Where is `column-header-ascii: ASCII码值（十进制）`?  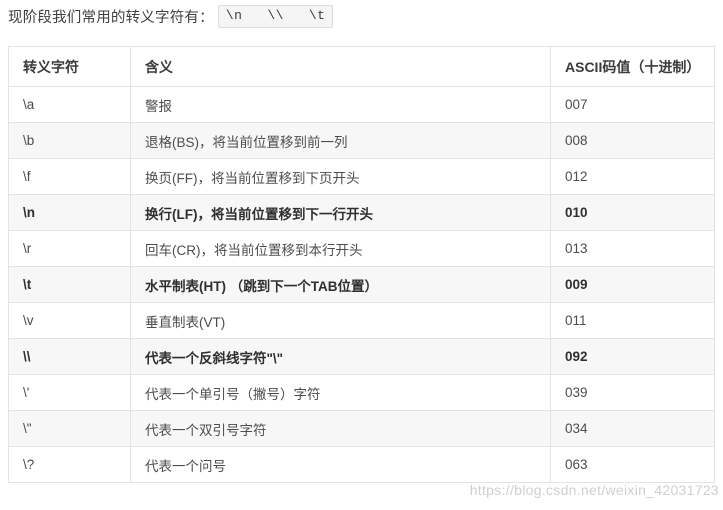
column-header-ascii: ASCII码值（十进制） is located at coordinates (632, 66).